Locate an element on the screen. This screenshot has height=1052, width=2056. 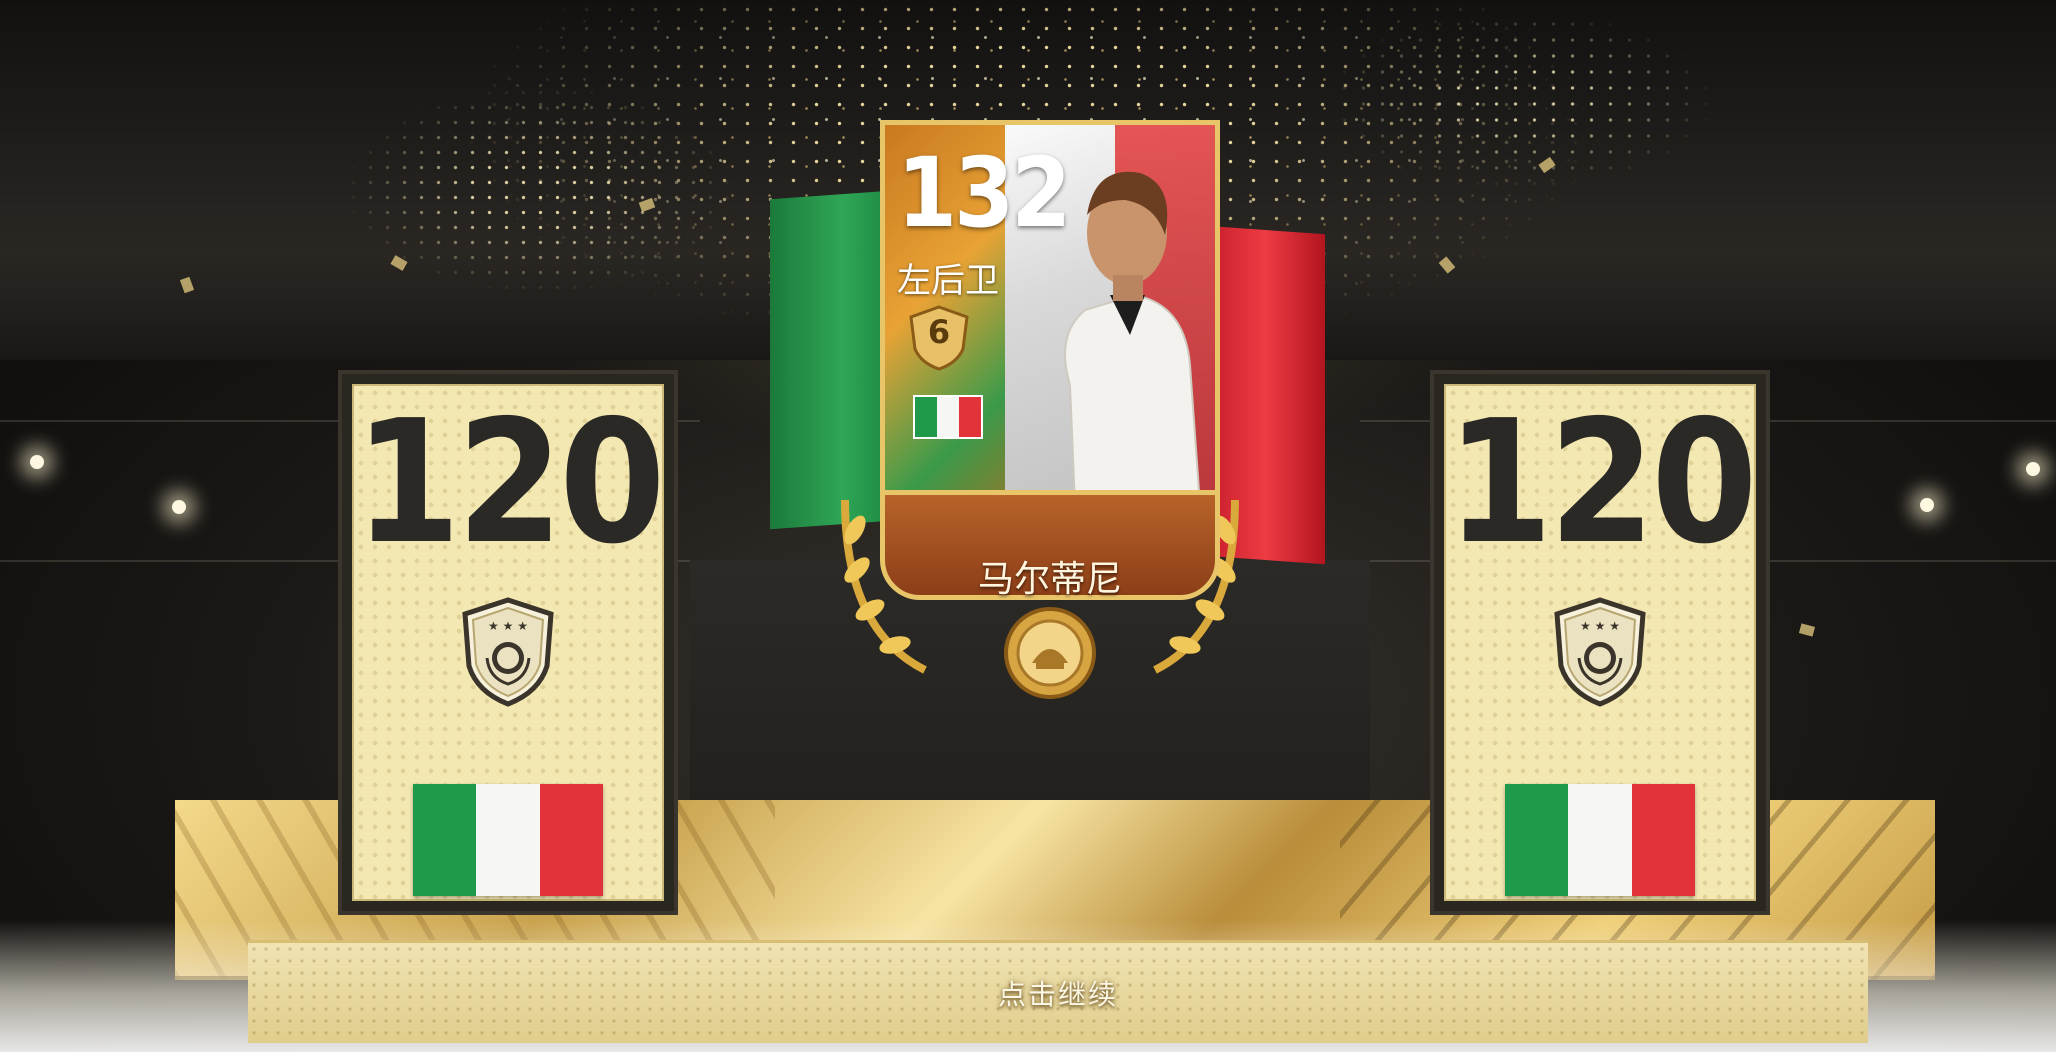
continue-label: 点击继续 is located at coordinates (1057, 994).